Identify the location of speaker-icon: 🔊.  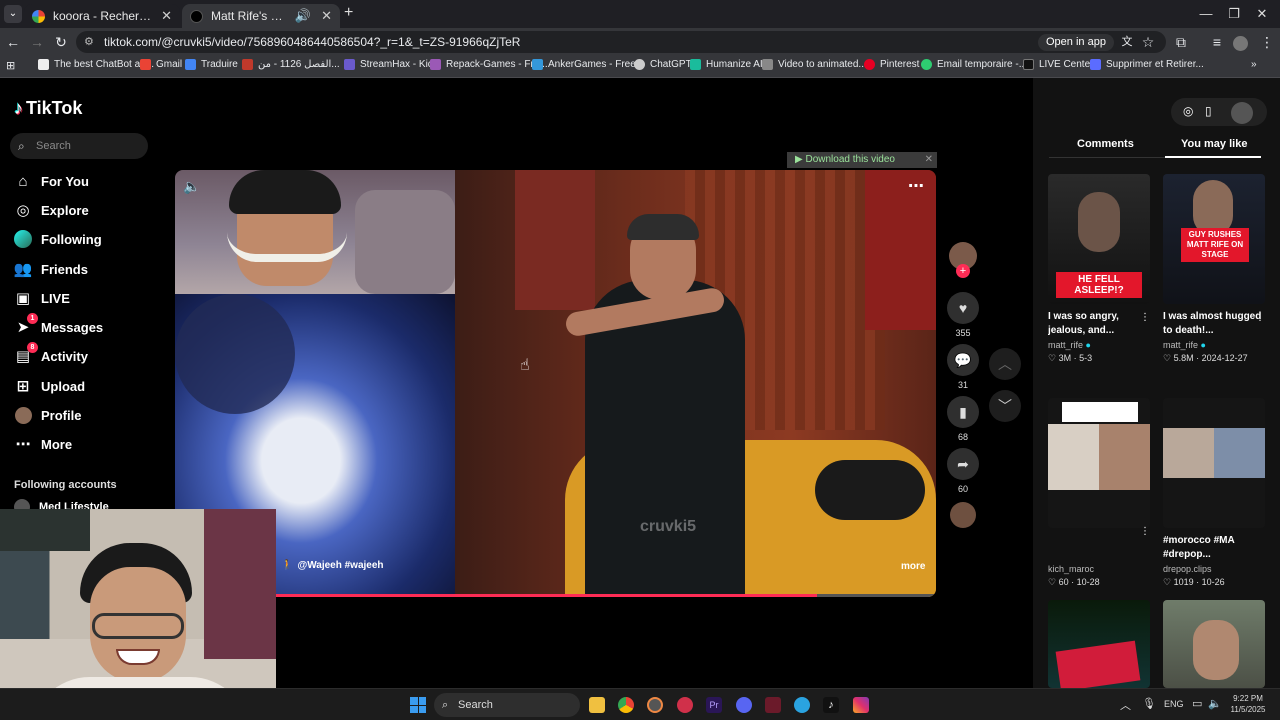
(303, 16).